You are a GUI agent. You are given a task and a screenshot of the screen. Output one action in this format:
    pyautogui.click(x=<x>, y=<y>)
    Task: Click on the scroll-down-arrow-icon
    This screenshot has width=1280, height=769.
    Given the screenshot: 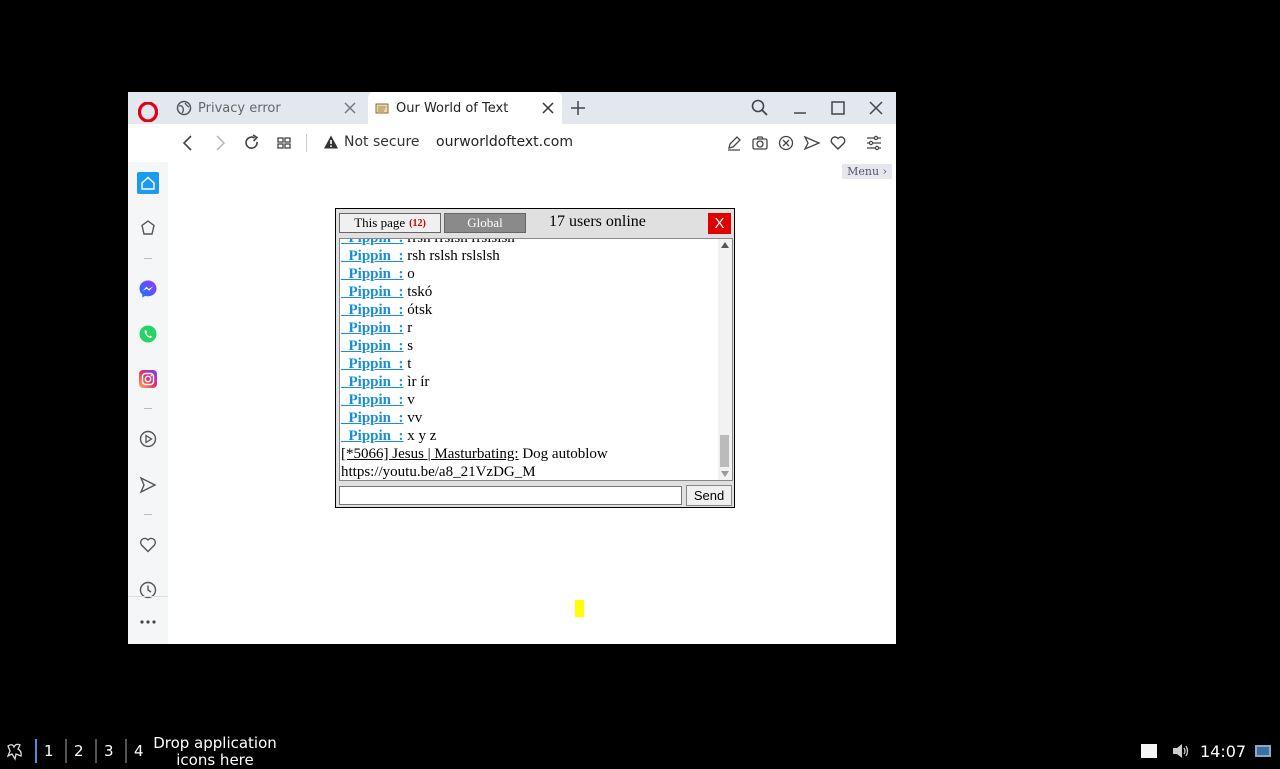 What is the action you would take?
    pyautogui.click(x=725, y=474)
    